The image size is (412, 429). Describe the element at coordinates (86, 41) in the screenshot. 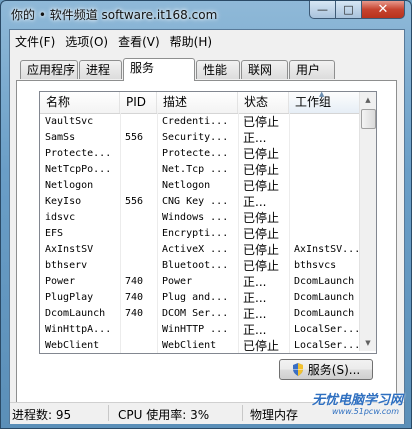

I see `menu-options: 选项(O)` at that location.